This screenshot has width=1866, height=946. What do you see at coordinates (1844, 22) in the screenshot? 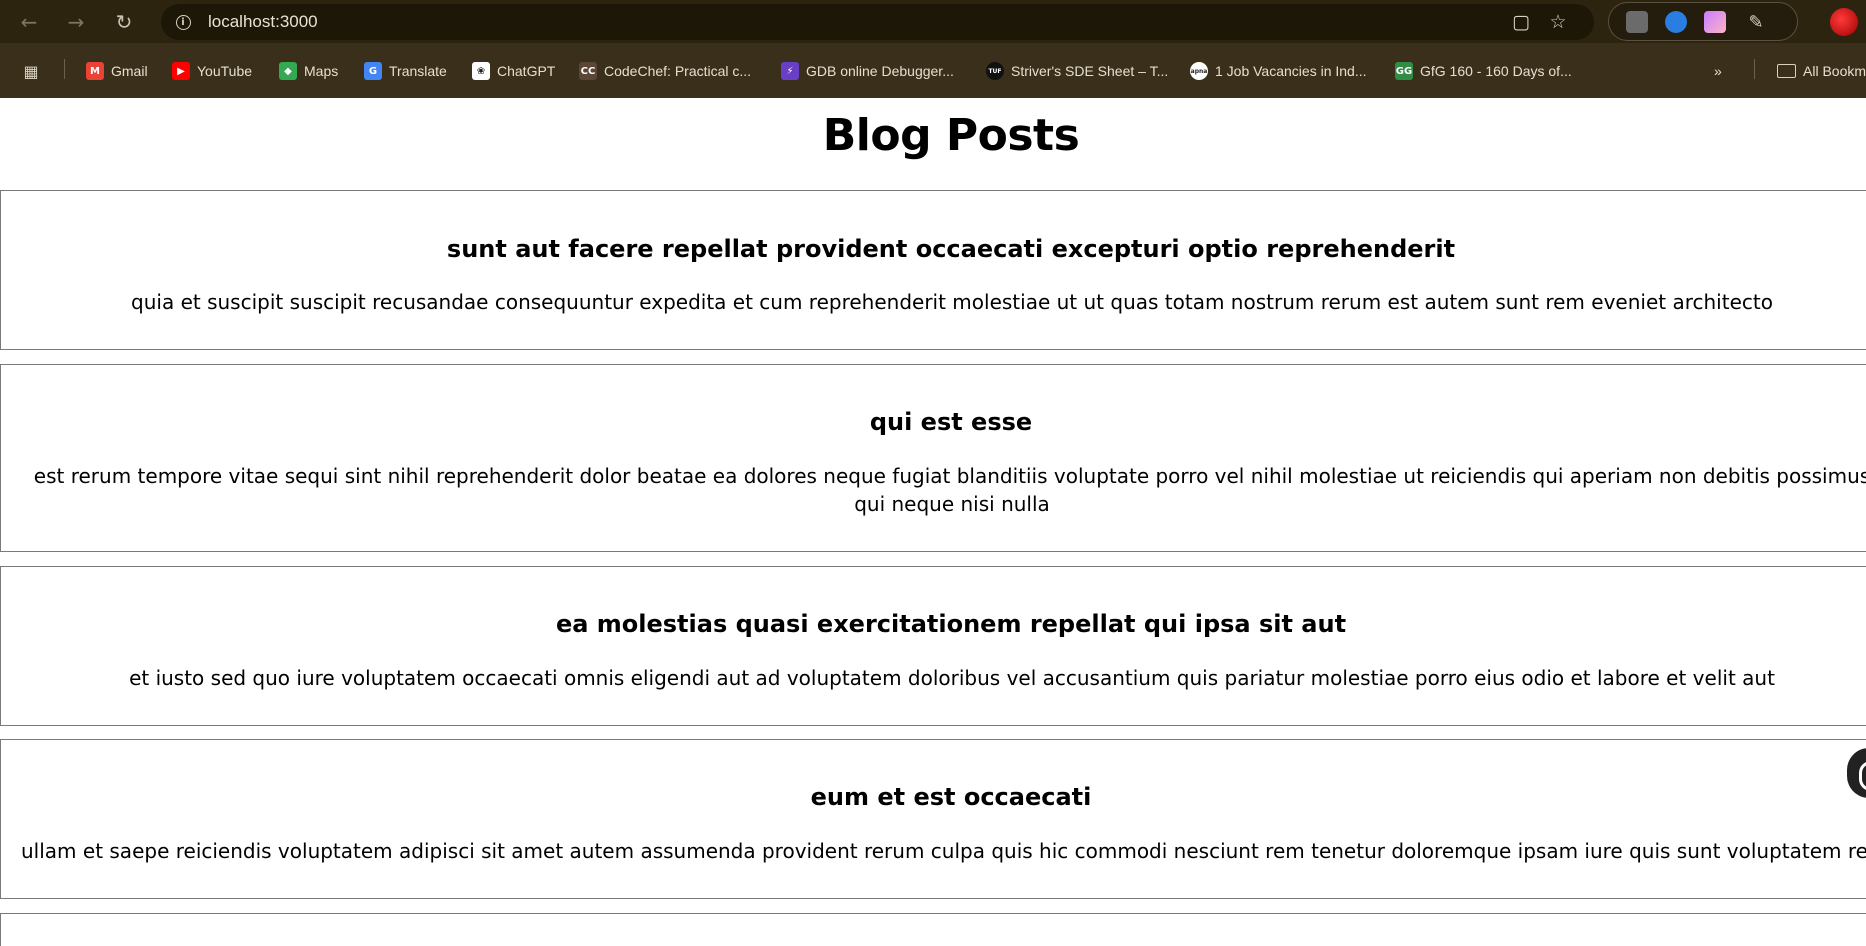
I see `profile-avatar` at bounding box center [1844, 22].